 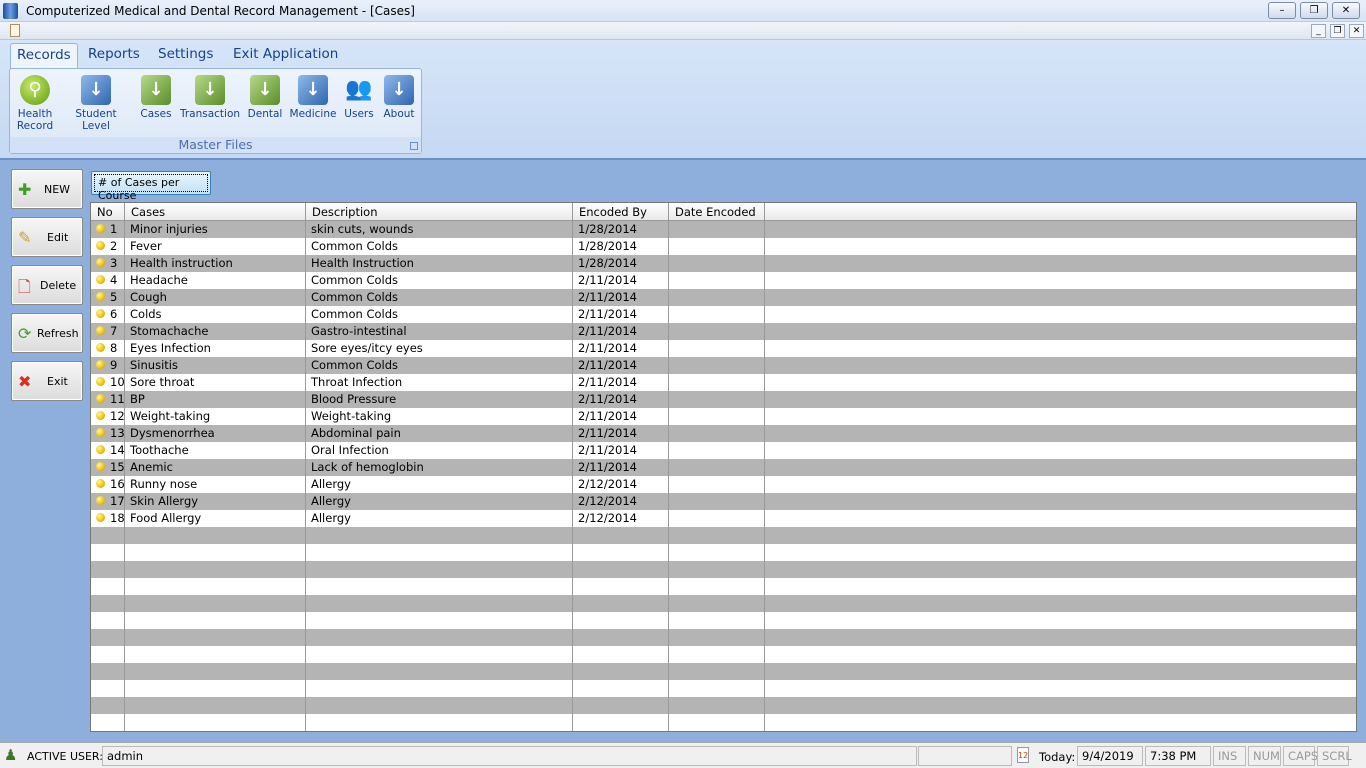 What do you see at coordinates (439, 535) in the screenshot?
I see `col-description-cell` at bounding box center [439, 535].